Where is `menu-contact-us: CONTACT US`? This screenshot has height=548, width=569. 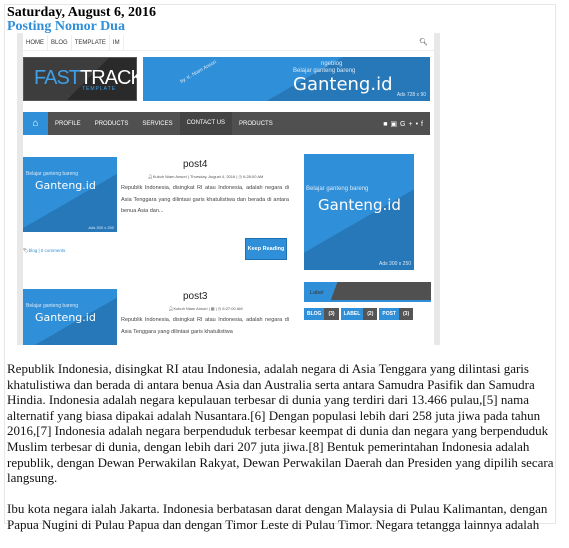 menu-contact-us: CONTACT US is located at coordinates (206, 123).